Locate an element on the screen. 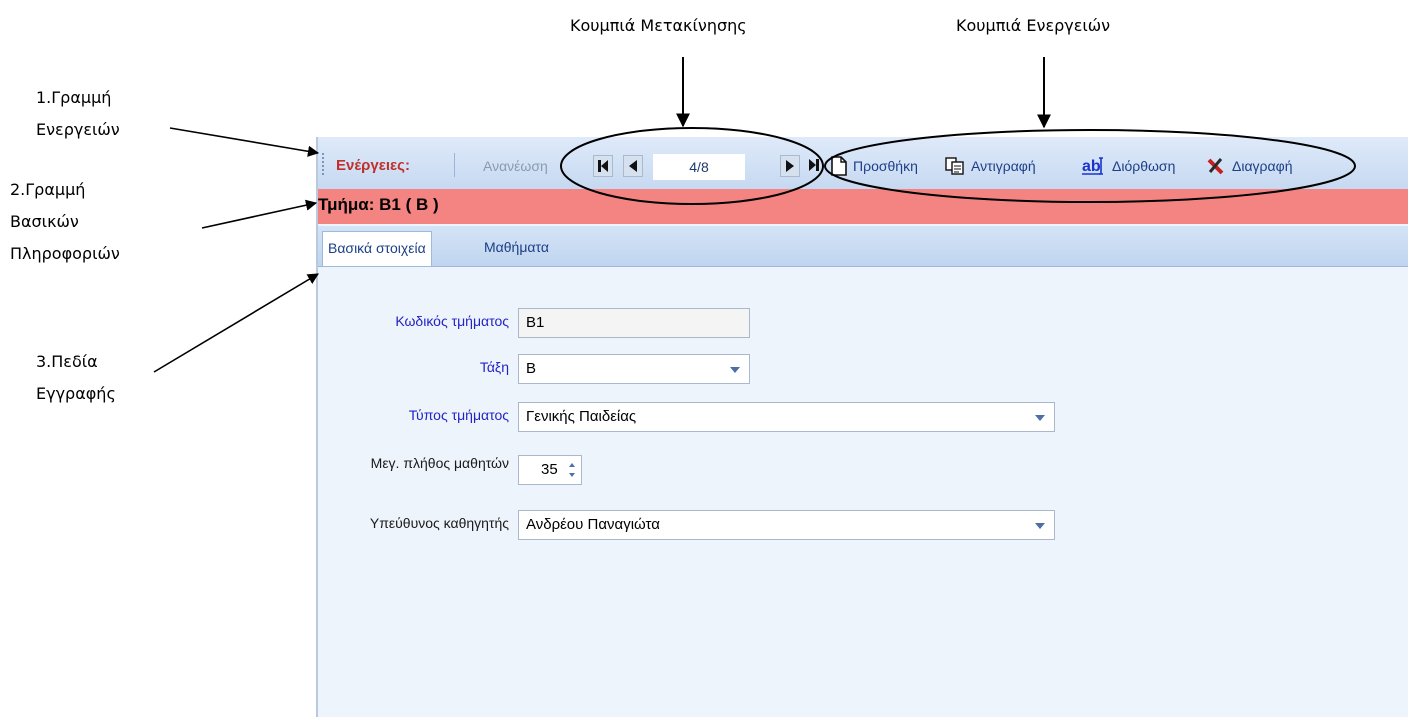 Image resolution: width=1408 pixels, height=717 pixels. teacher-value: Ανδρέου Παναγιώτα is located at coordinates (593, 524).